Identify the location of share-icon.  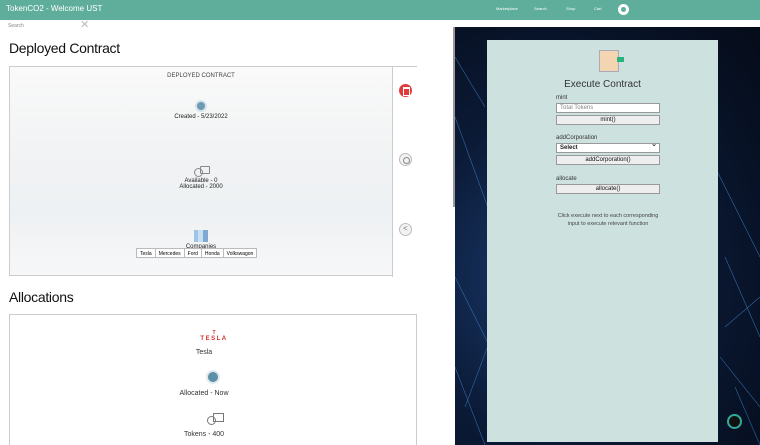
(405, 229).